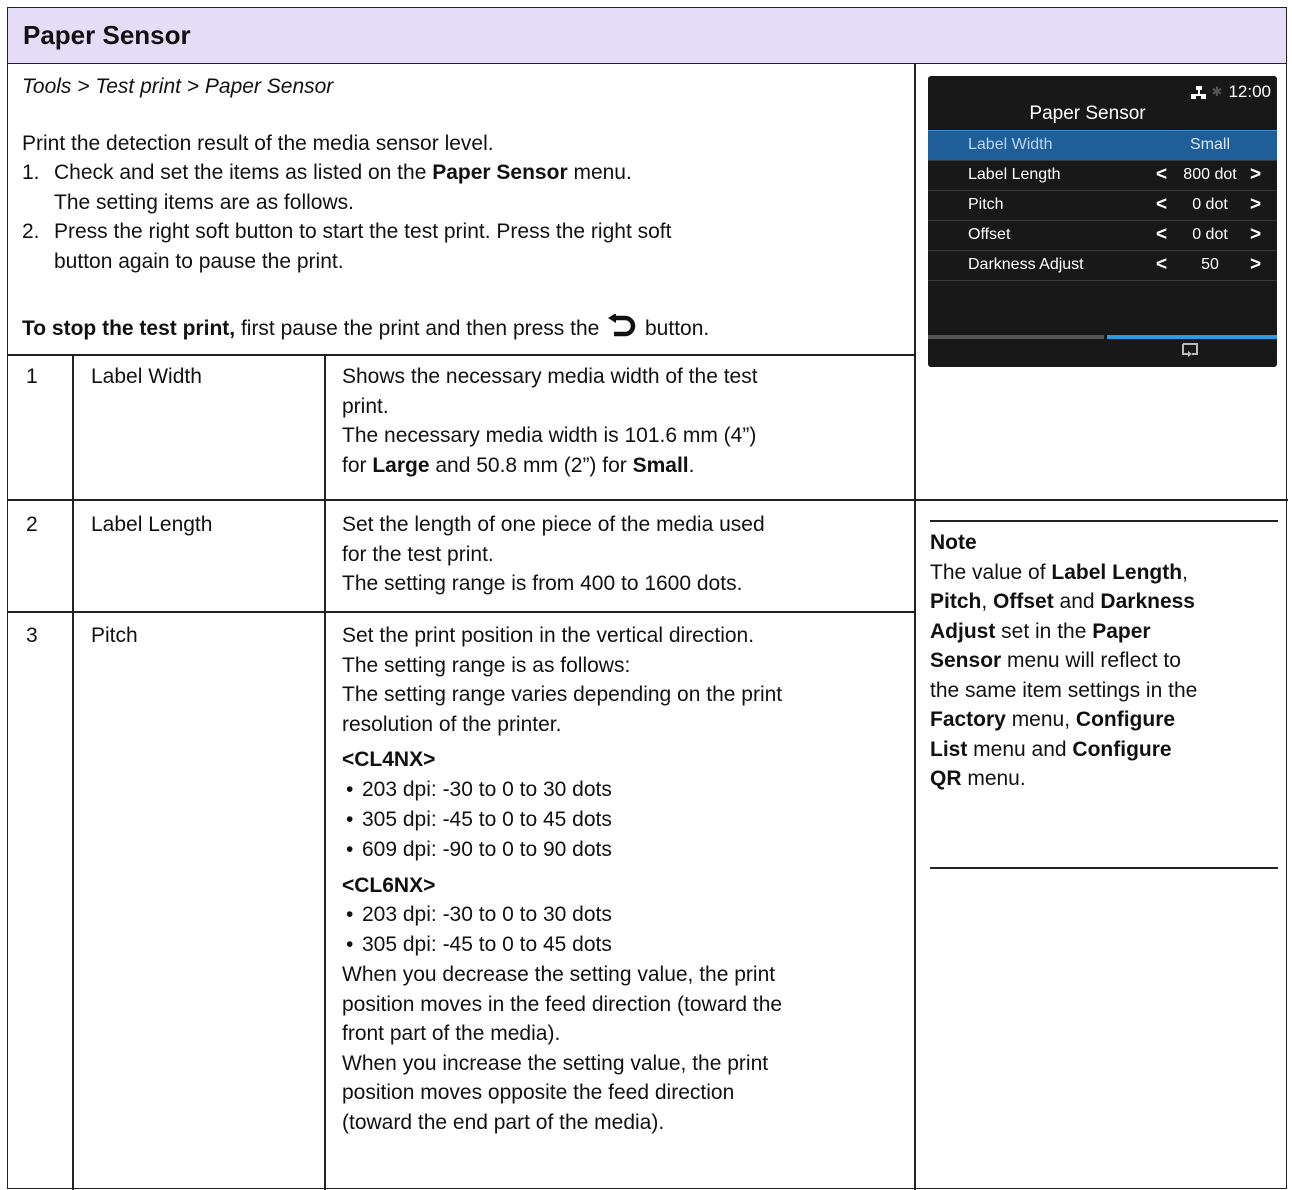 The width and height of the screenshot is (1292, 1190). I want to click on lcd-row-offset: Offset < 0 dot >, so click(1102, 235).